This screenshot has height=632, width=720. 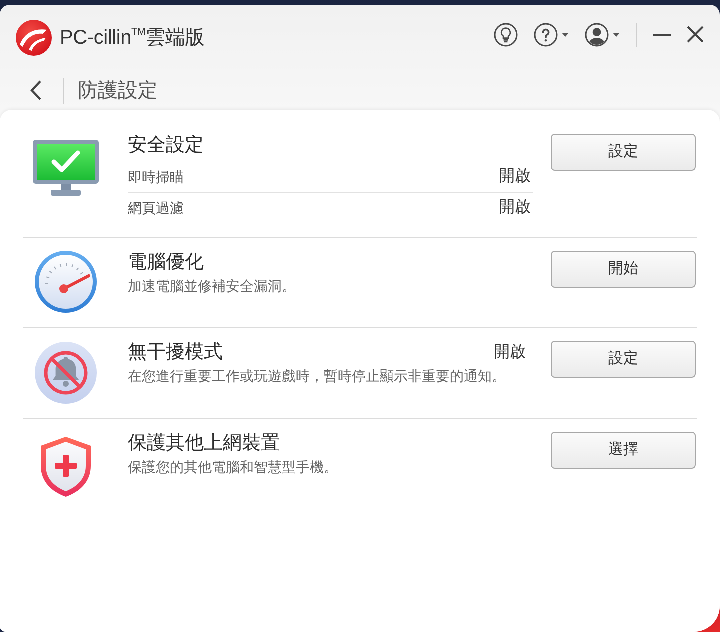 What do you see at coordinates (66, 168) in the screenshot?
I see `monitor-check-icon` at bounding box center [66, 168].